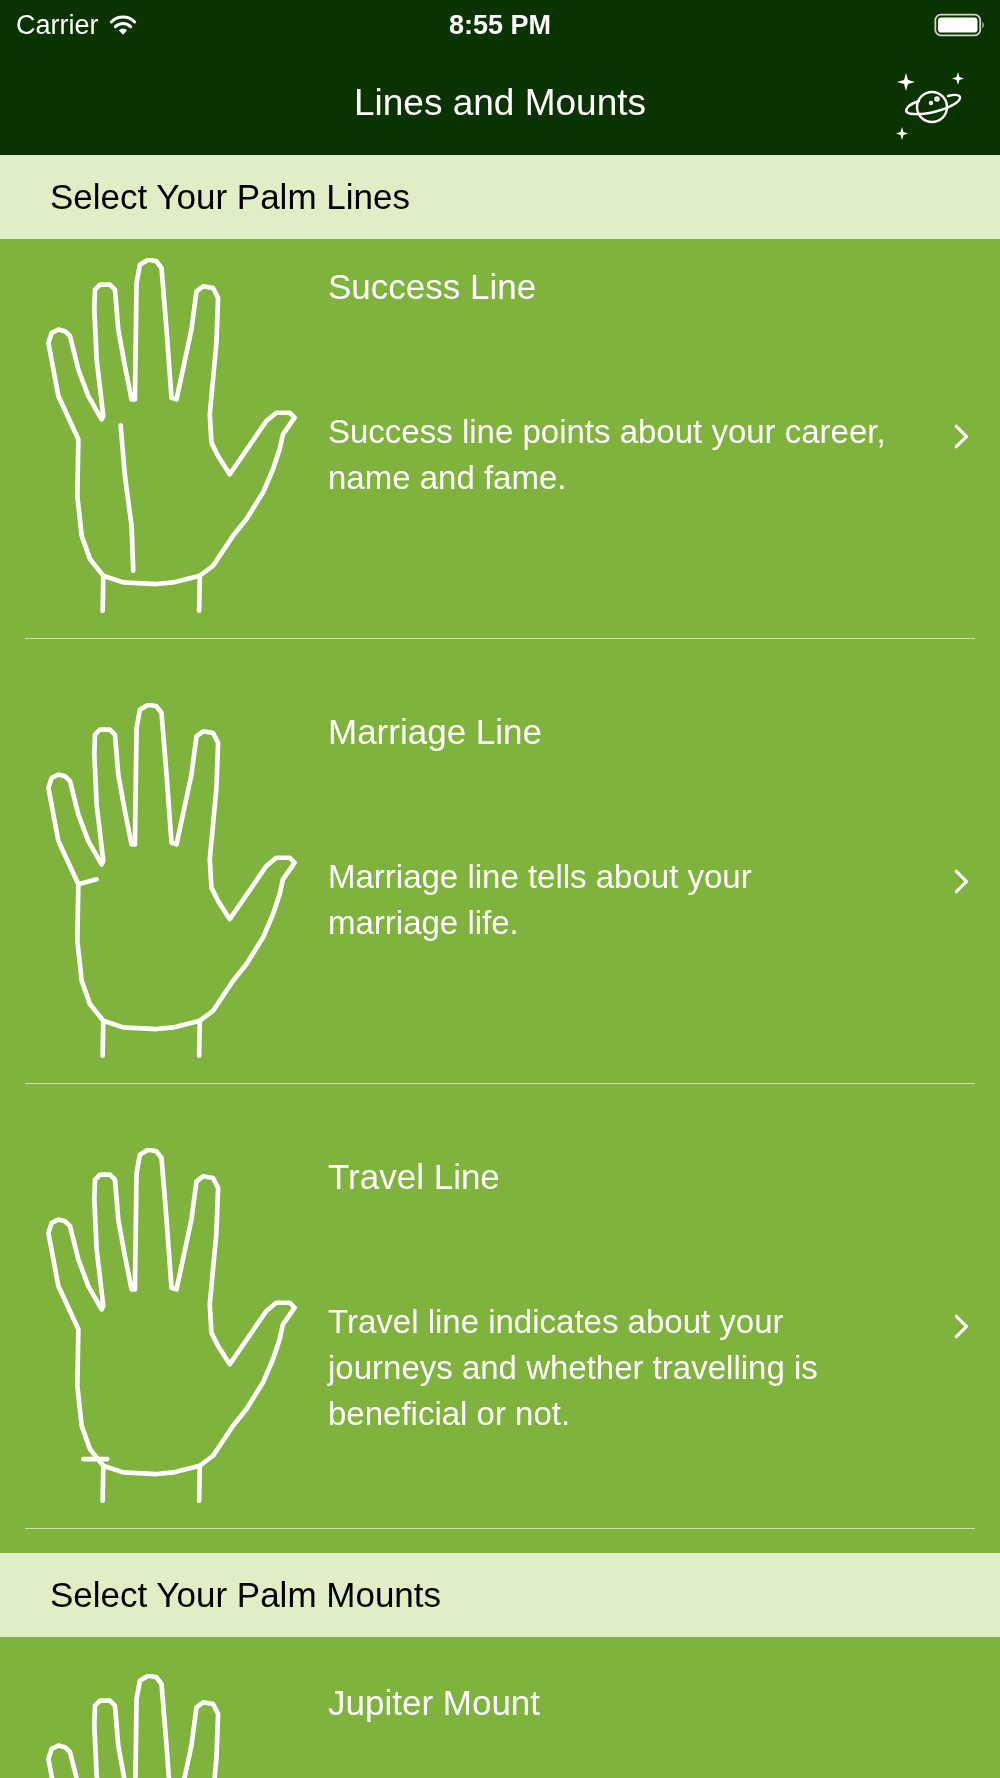 The height and width of the screenshot is (1778, 1000). Describe the element at coordinates (414, 1177) in the screenshot. I see `row-title: Travel Line` at that location.